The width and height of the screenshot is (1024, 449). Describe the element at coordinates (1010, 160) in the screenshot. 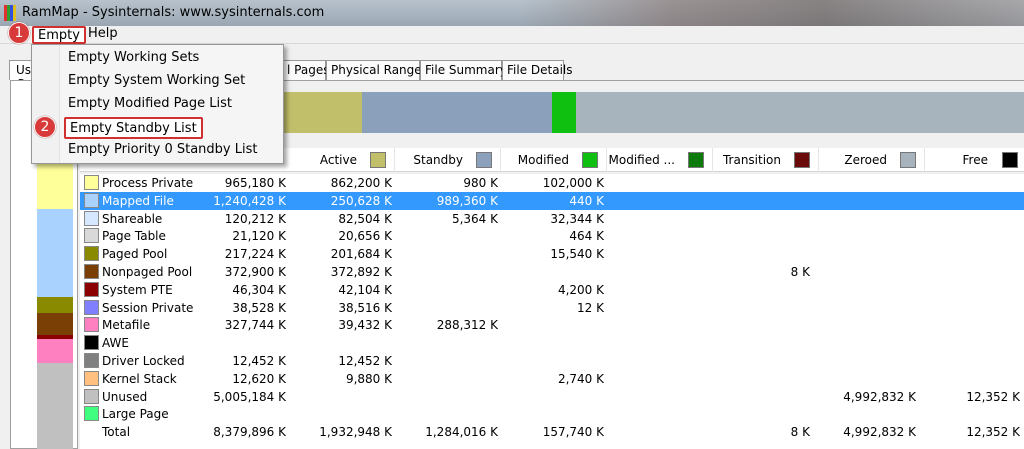

I see `free-swatch` at that location.